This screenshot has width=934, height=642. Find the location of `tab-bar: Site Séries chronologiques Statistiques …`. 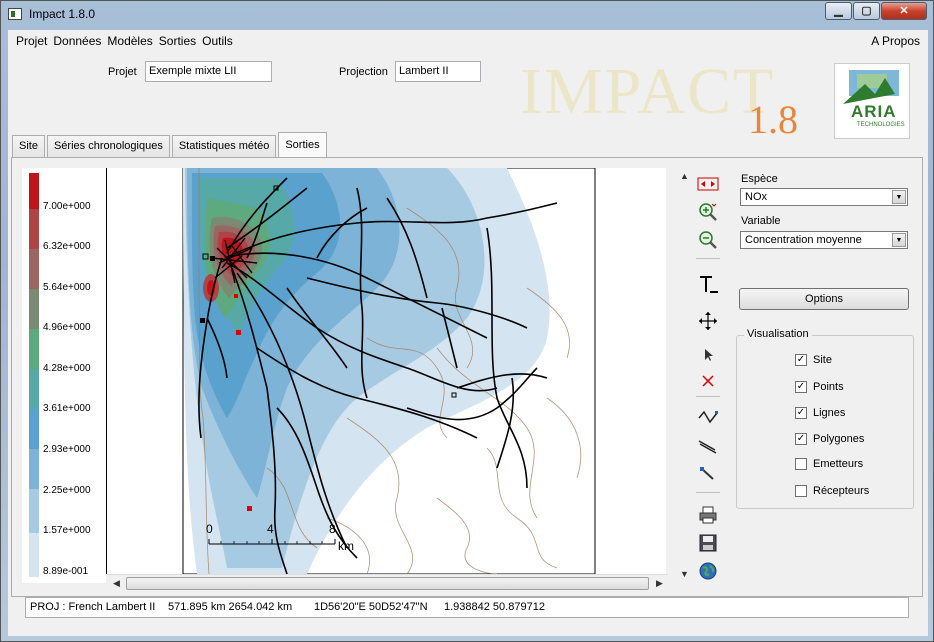

tab-bar: Site Séries chronologiques Statistiques … is located at coordinates (170, 144).